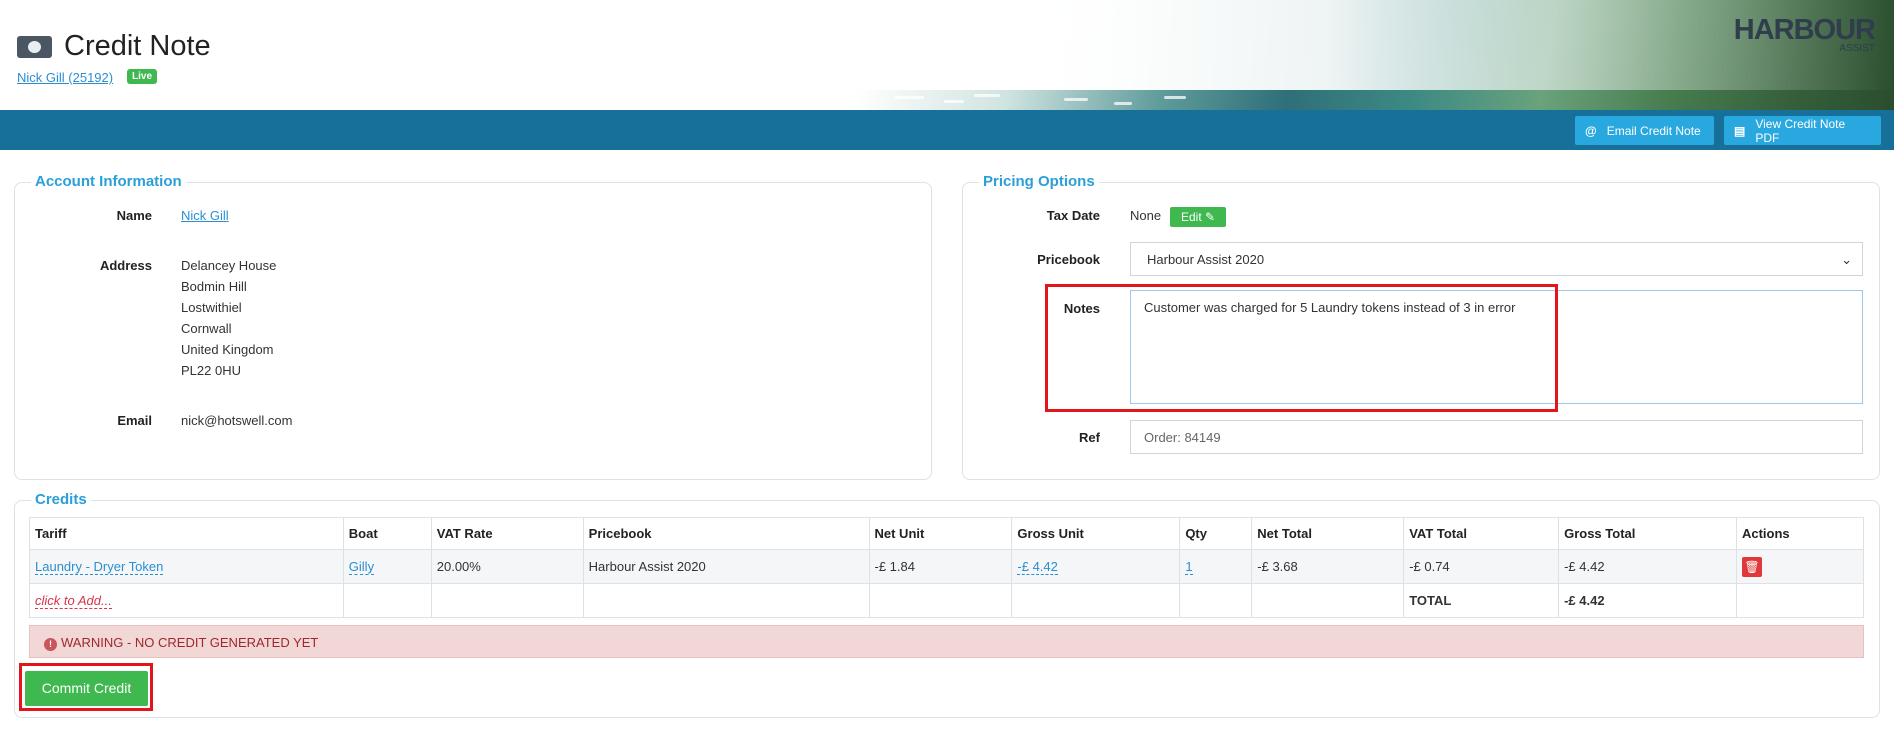 Image resolution: width=1894 pixels, height=753 pixels. Describe the element at coordinates (1189, 567) in the screenshot. I see `qty-link: 1` at that location.